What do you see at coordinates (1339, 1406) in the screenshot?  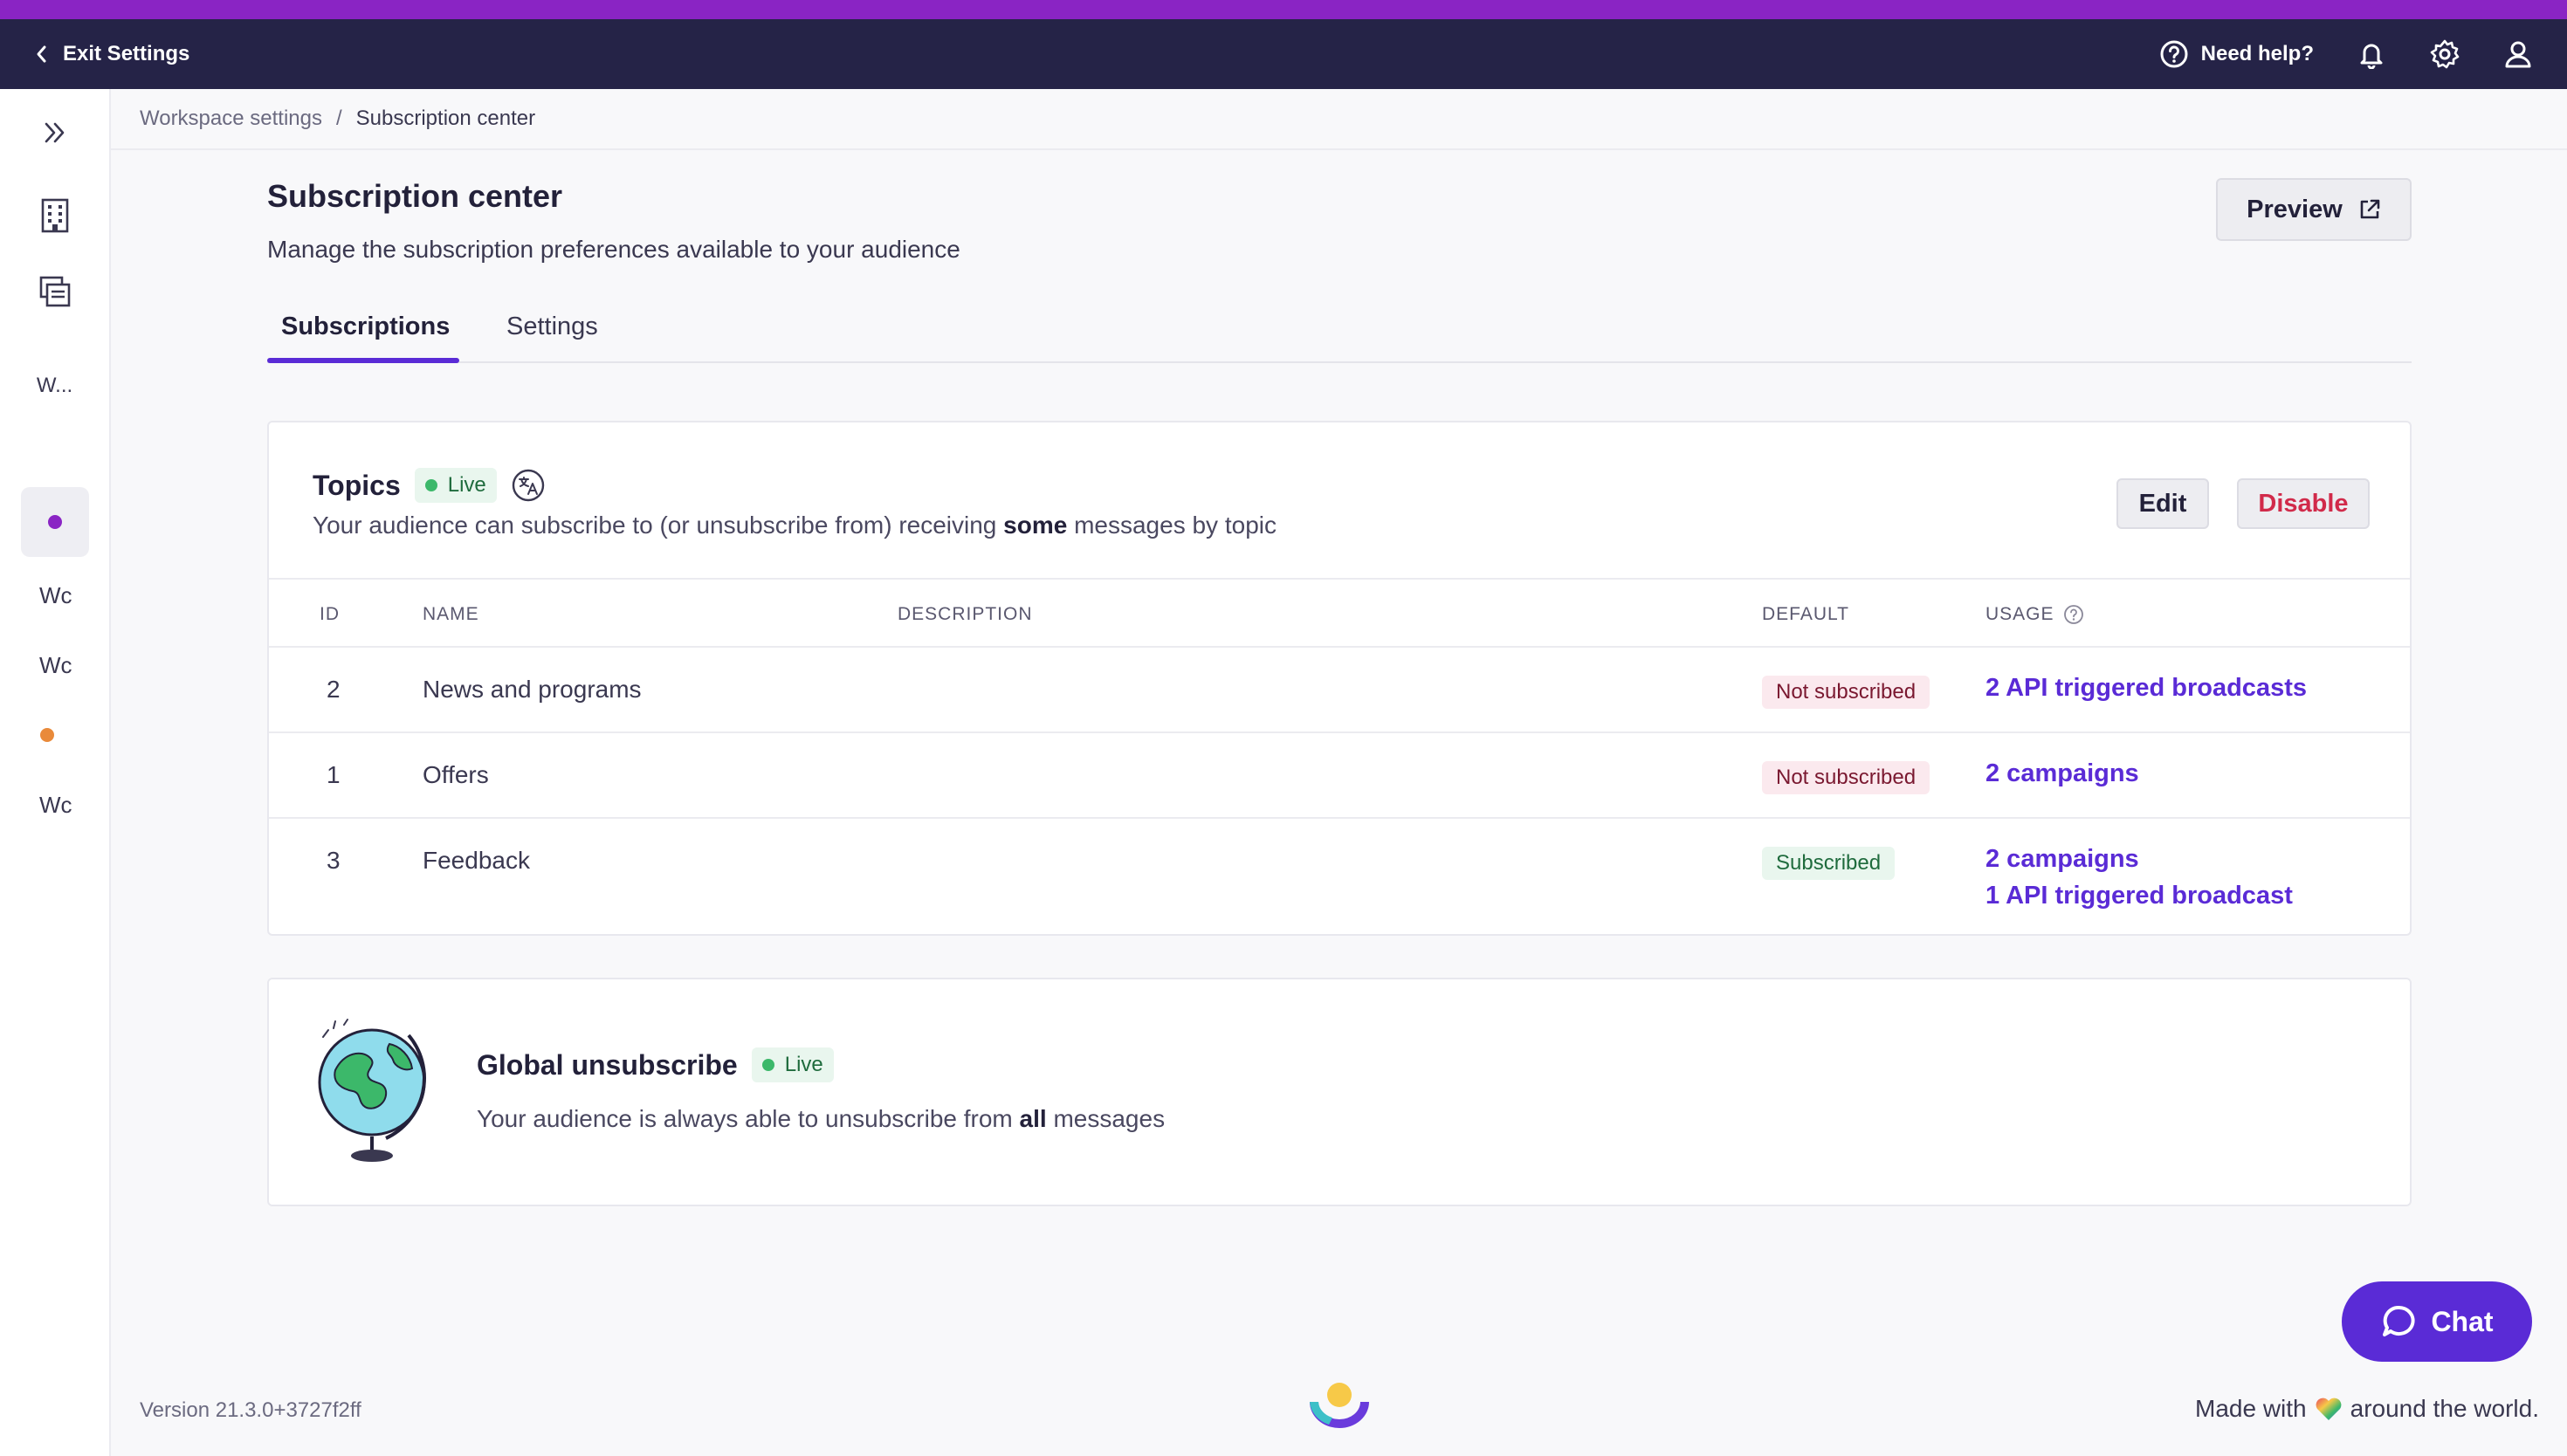 I see `brand-logo-icon` at bounding box center [1339, 1406].